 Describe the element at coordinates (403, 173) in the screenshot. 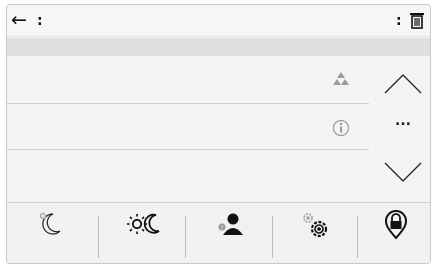

I see `chevron-down-icon` at that location.